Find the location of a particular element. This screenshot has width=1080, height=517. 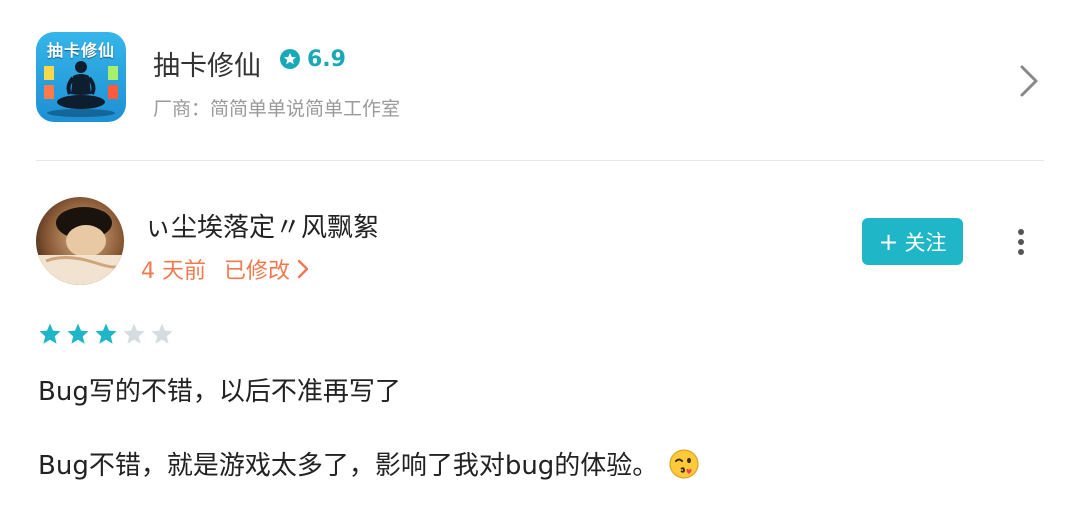

follow-button: + 关注 is located at coordinates (912, 241).